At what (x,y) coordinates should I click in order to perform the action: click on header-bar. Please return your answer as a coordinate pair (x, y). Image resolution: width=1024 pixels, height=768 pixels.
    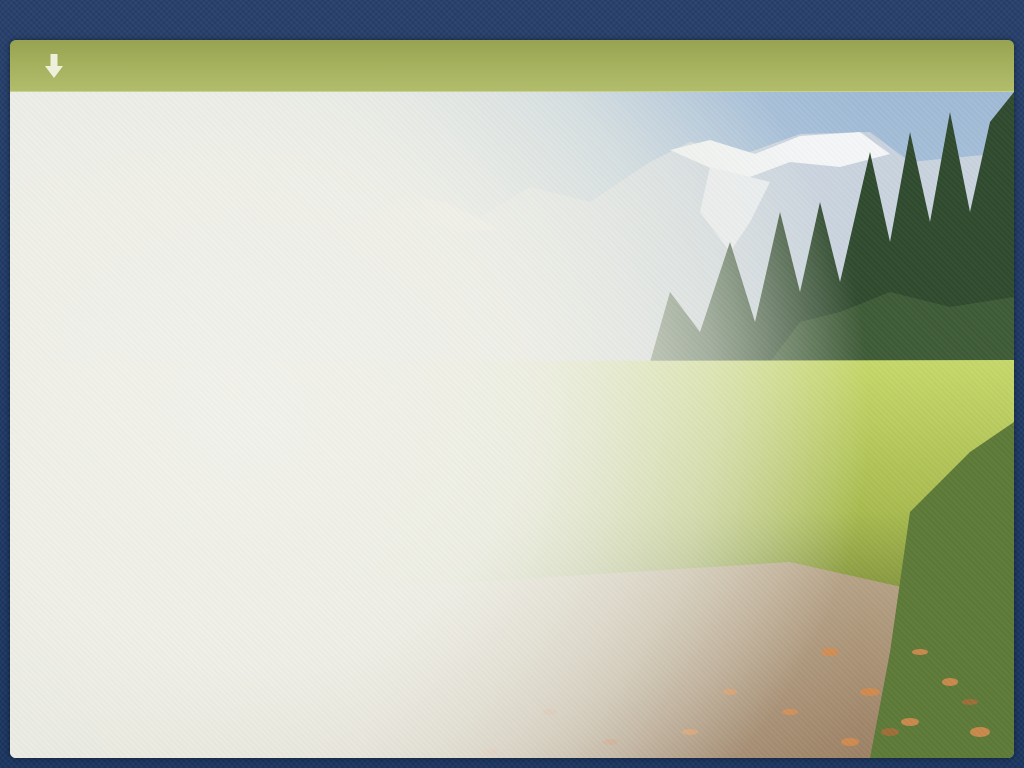
    Looking at the image, I should click on (512, 66).